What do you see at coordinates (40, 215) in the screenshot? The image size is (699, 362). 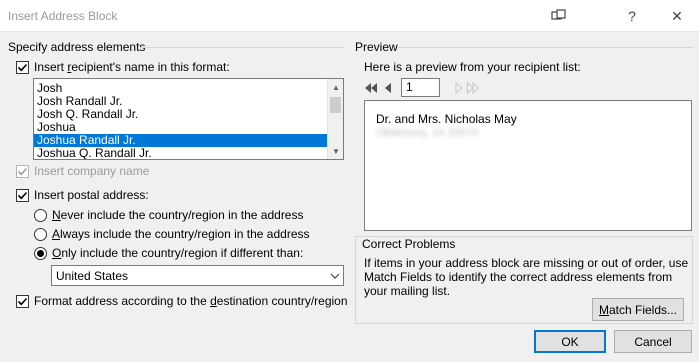 I see `never-include-radio` at bounding box center [40, 215].